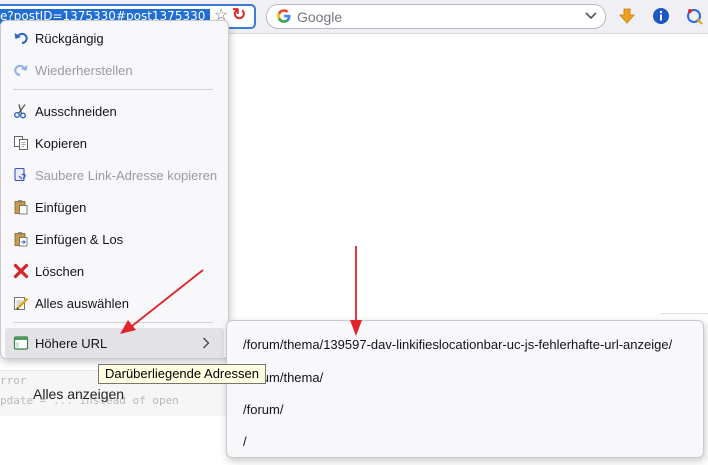 The height and width of the screenshot is (465, 708). What do you see at coordinates (69, 38) in the screenshot?
I see `menu-item-label: Rückgängig` at bounding box center [69, 38].